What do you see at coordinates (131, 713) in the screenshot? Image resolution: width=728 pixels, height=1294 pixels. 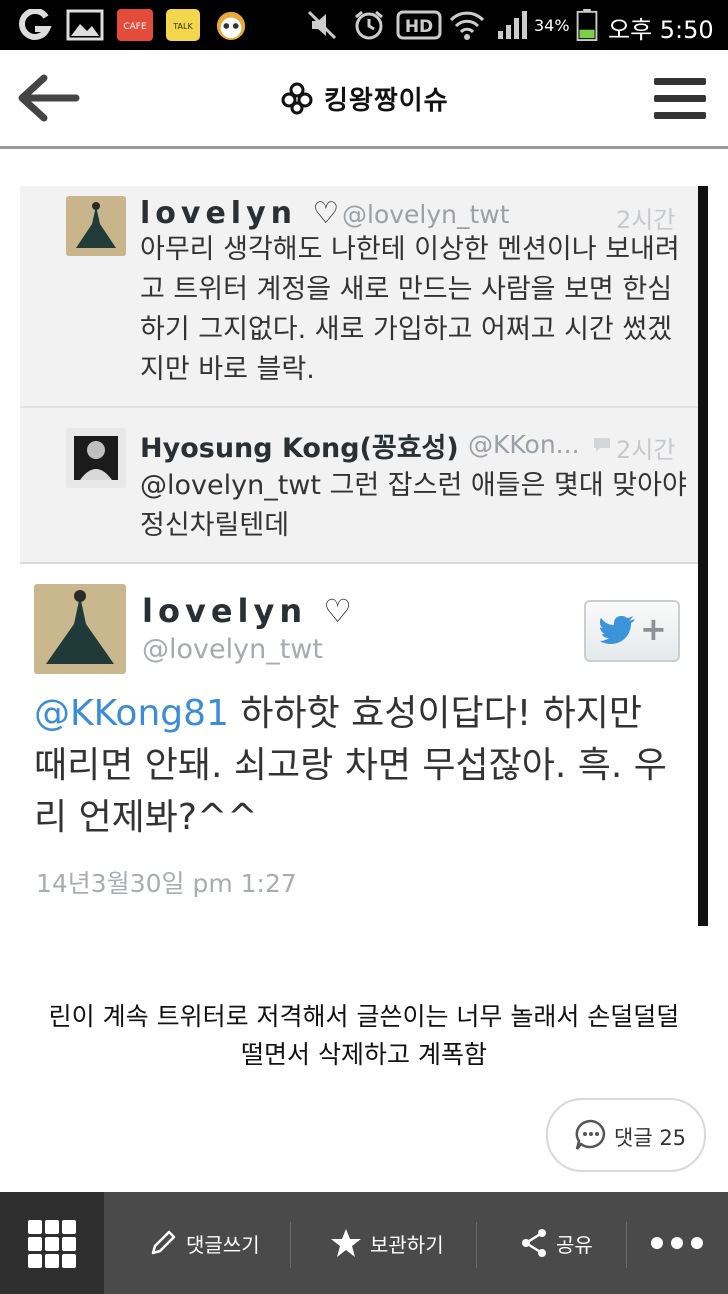 I see `tweet-mention: @KKong81` at bounding box center [131, 713].